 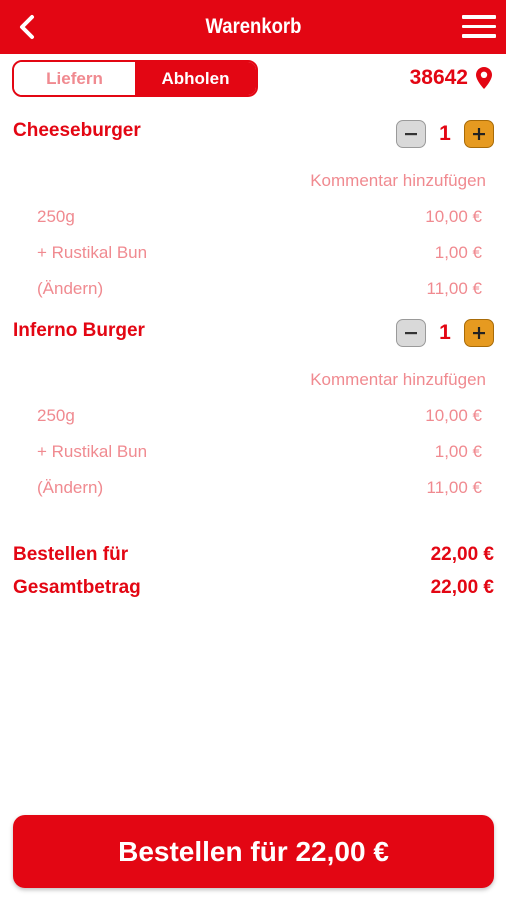 What do you see at coordinates (71, 554) in the screenshot?
I see `order-for-label: Bestellen für` at bounding box center [71, 554].